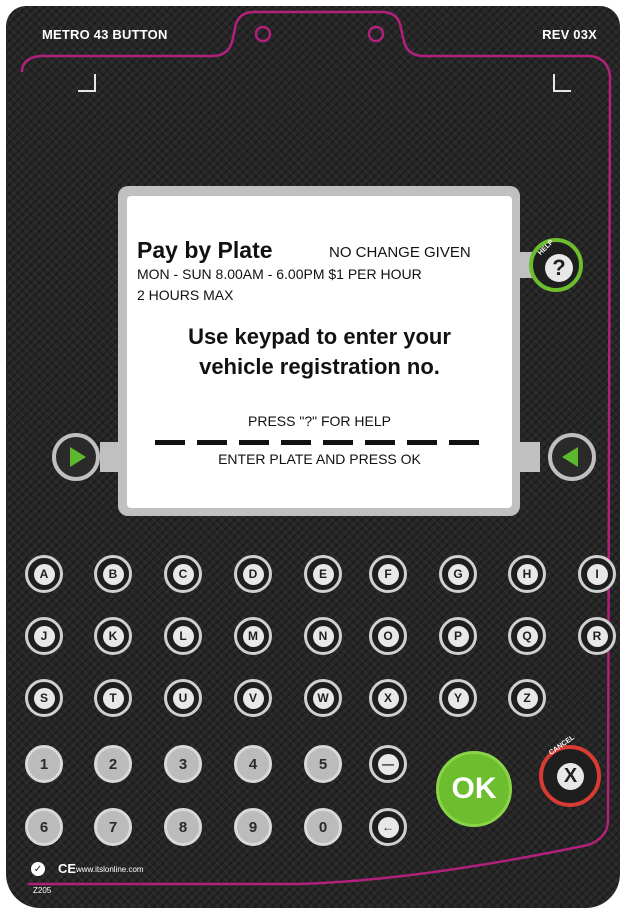 The height and width of the screenshot is (913, 627). I want to click on space-icon: —, so click(388, 764).